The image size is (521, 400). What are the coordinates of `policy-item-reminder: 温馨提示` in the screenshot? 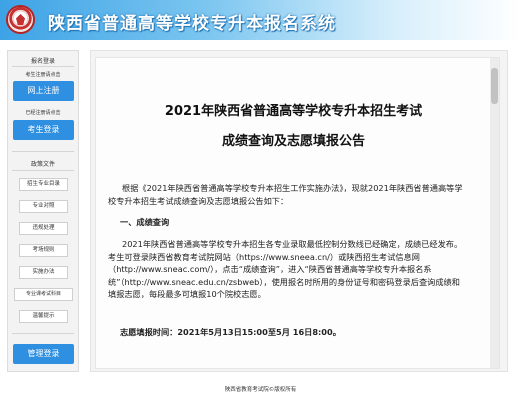 It's located at (43, 316).